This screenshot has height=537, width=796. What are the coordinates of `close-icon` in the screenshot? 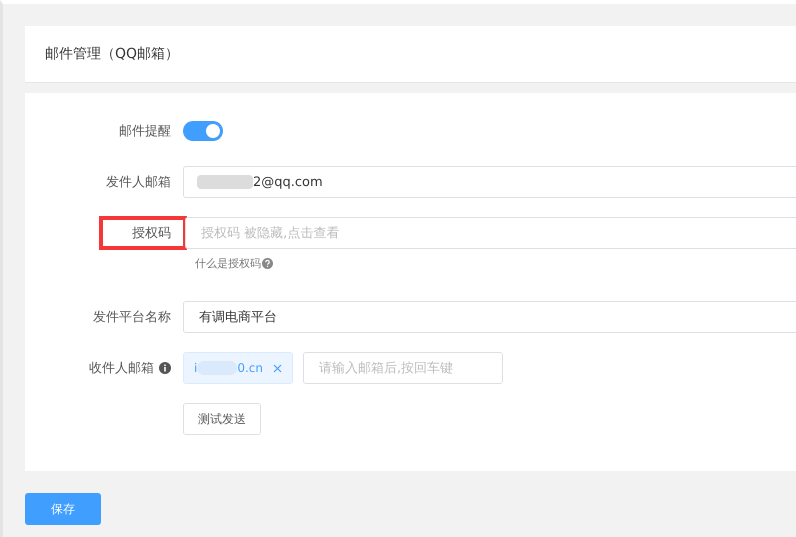 It's located at (277, 368).